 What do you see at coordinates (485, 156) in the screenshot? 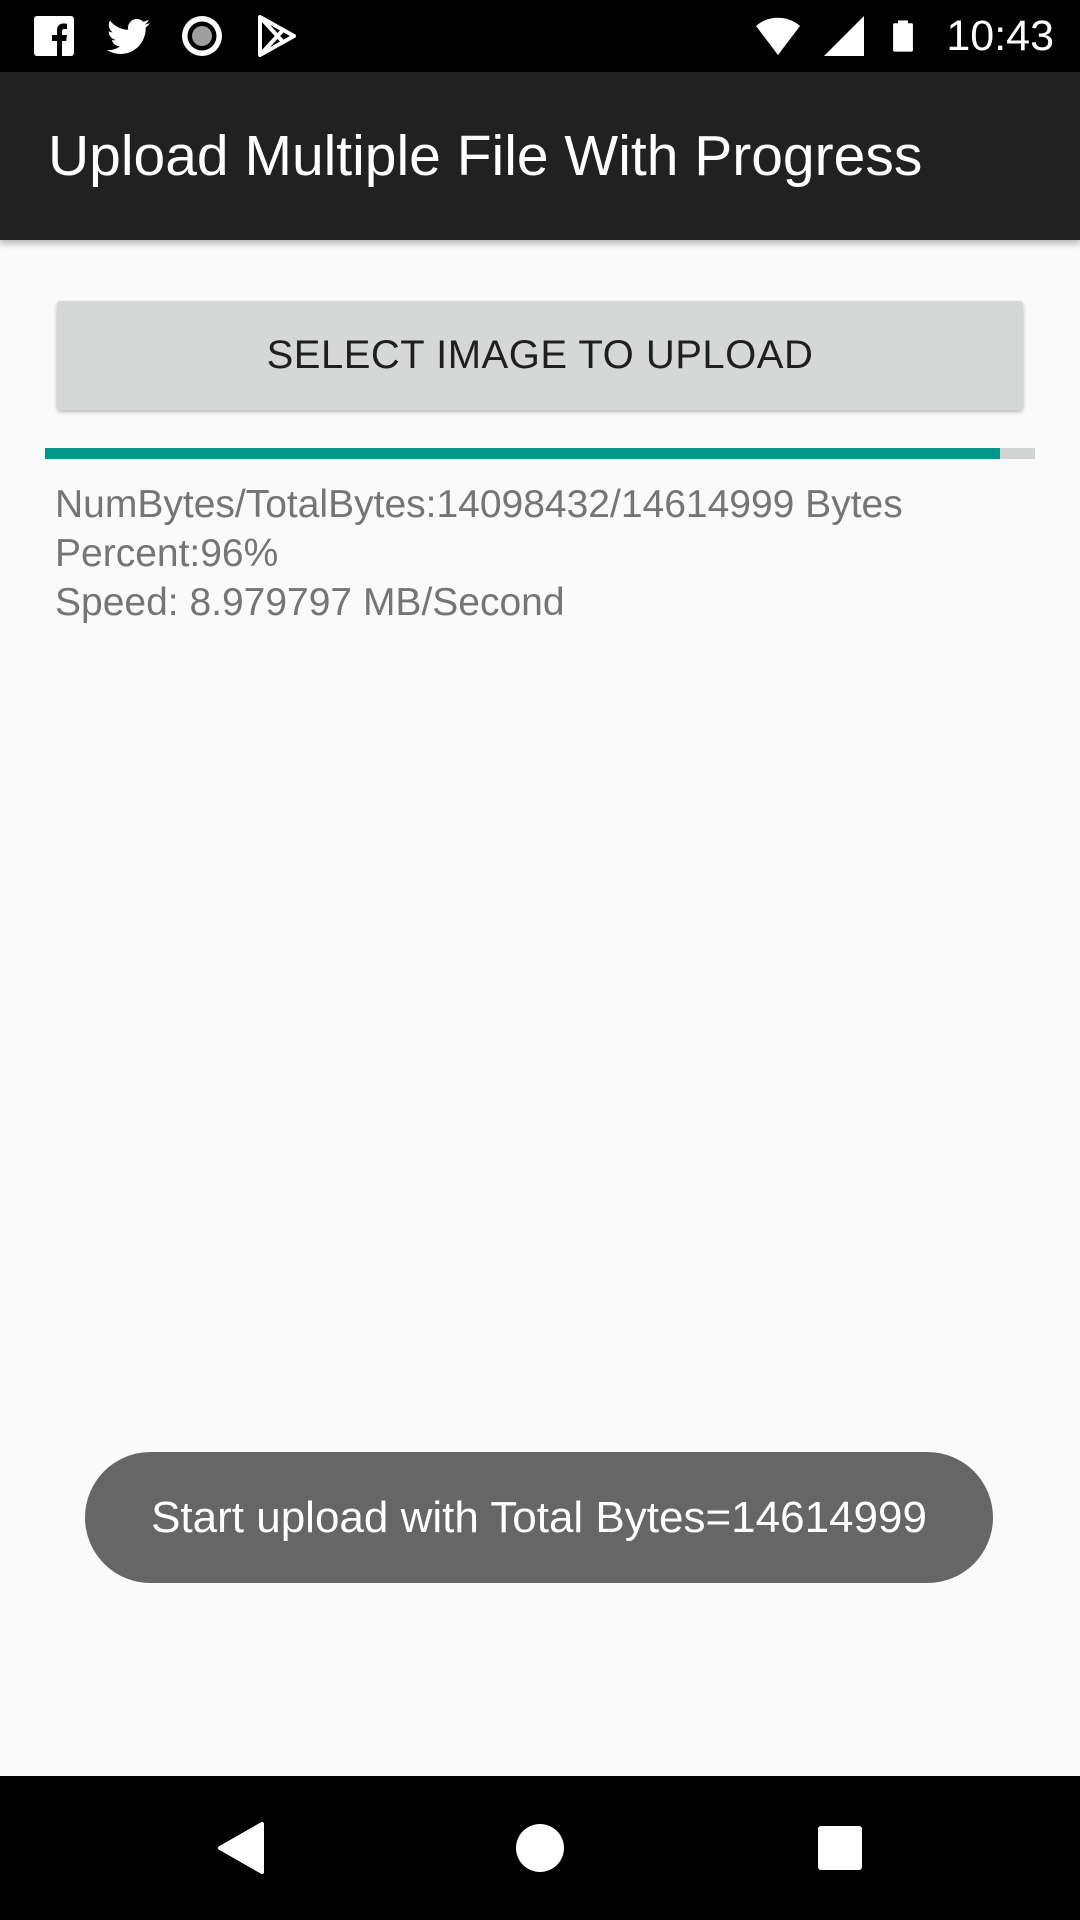
I see `app-title: Upload Multiple File With Progress` at bounding box center [485, 156].